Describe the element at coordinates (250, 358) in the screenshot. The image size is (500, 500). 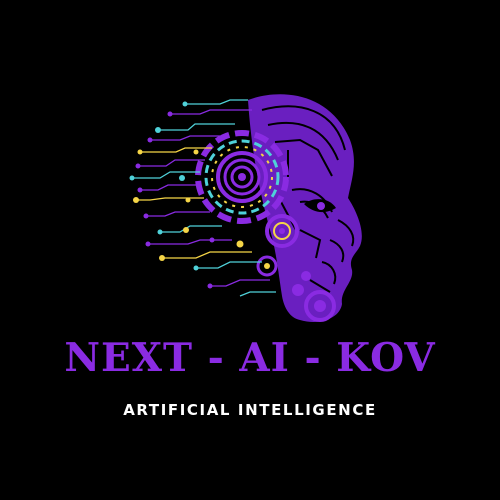
I see `brand-title: NEXT - AI - KOV` at that location.